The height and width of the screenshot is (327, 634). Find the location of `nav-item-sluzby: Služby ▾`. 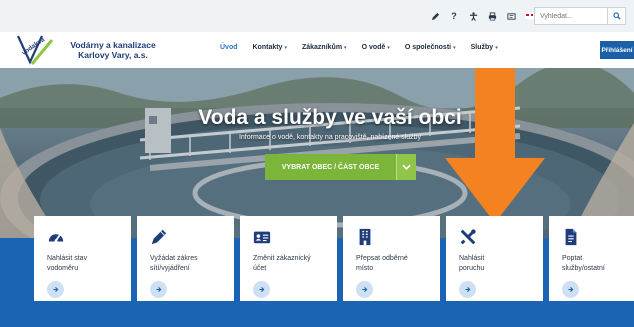

nav-item-sluzby: Služby ▾ is located at coordinates (484, 47).